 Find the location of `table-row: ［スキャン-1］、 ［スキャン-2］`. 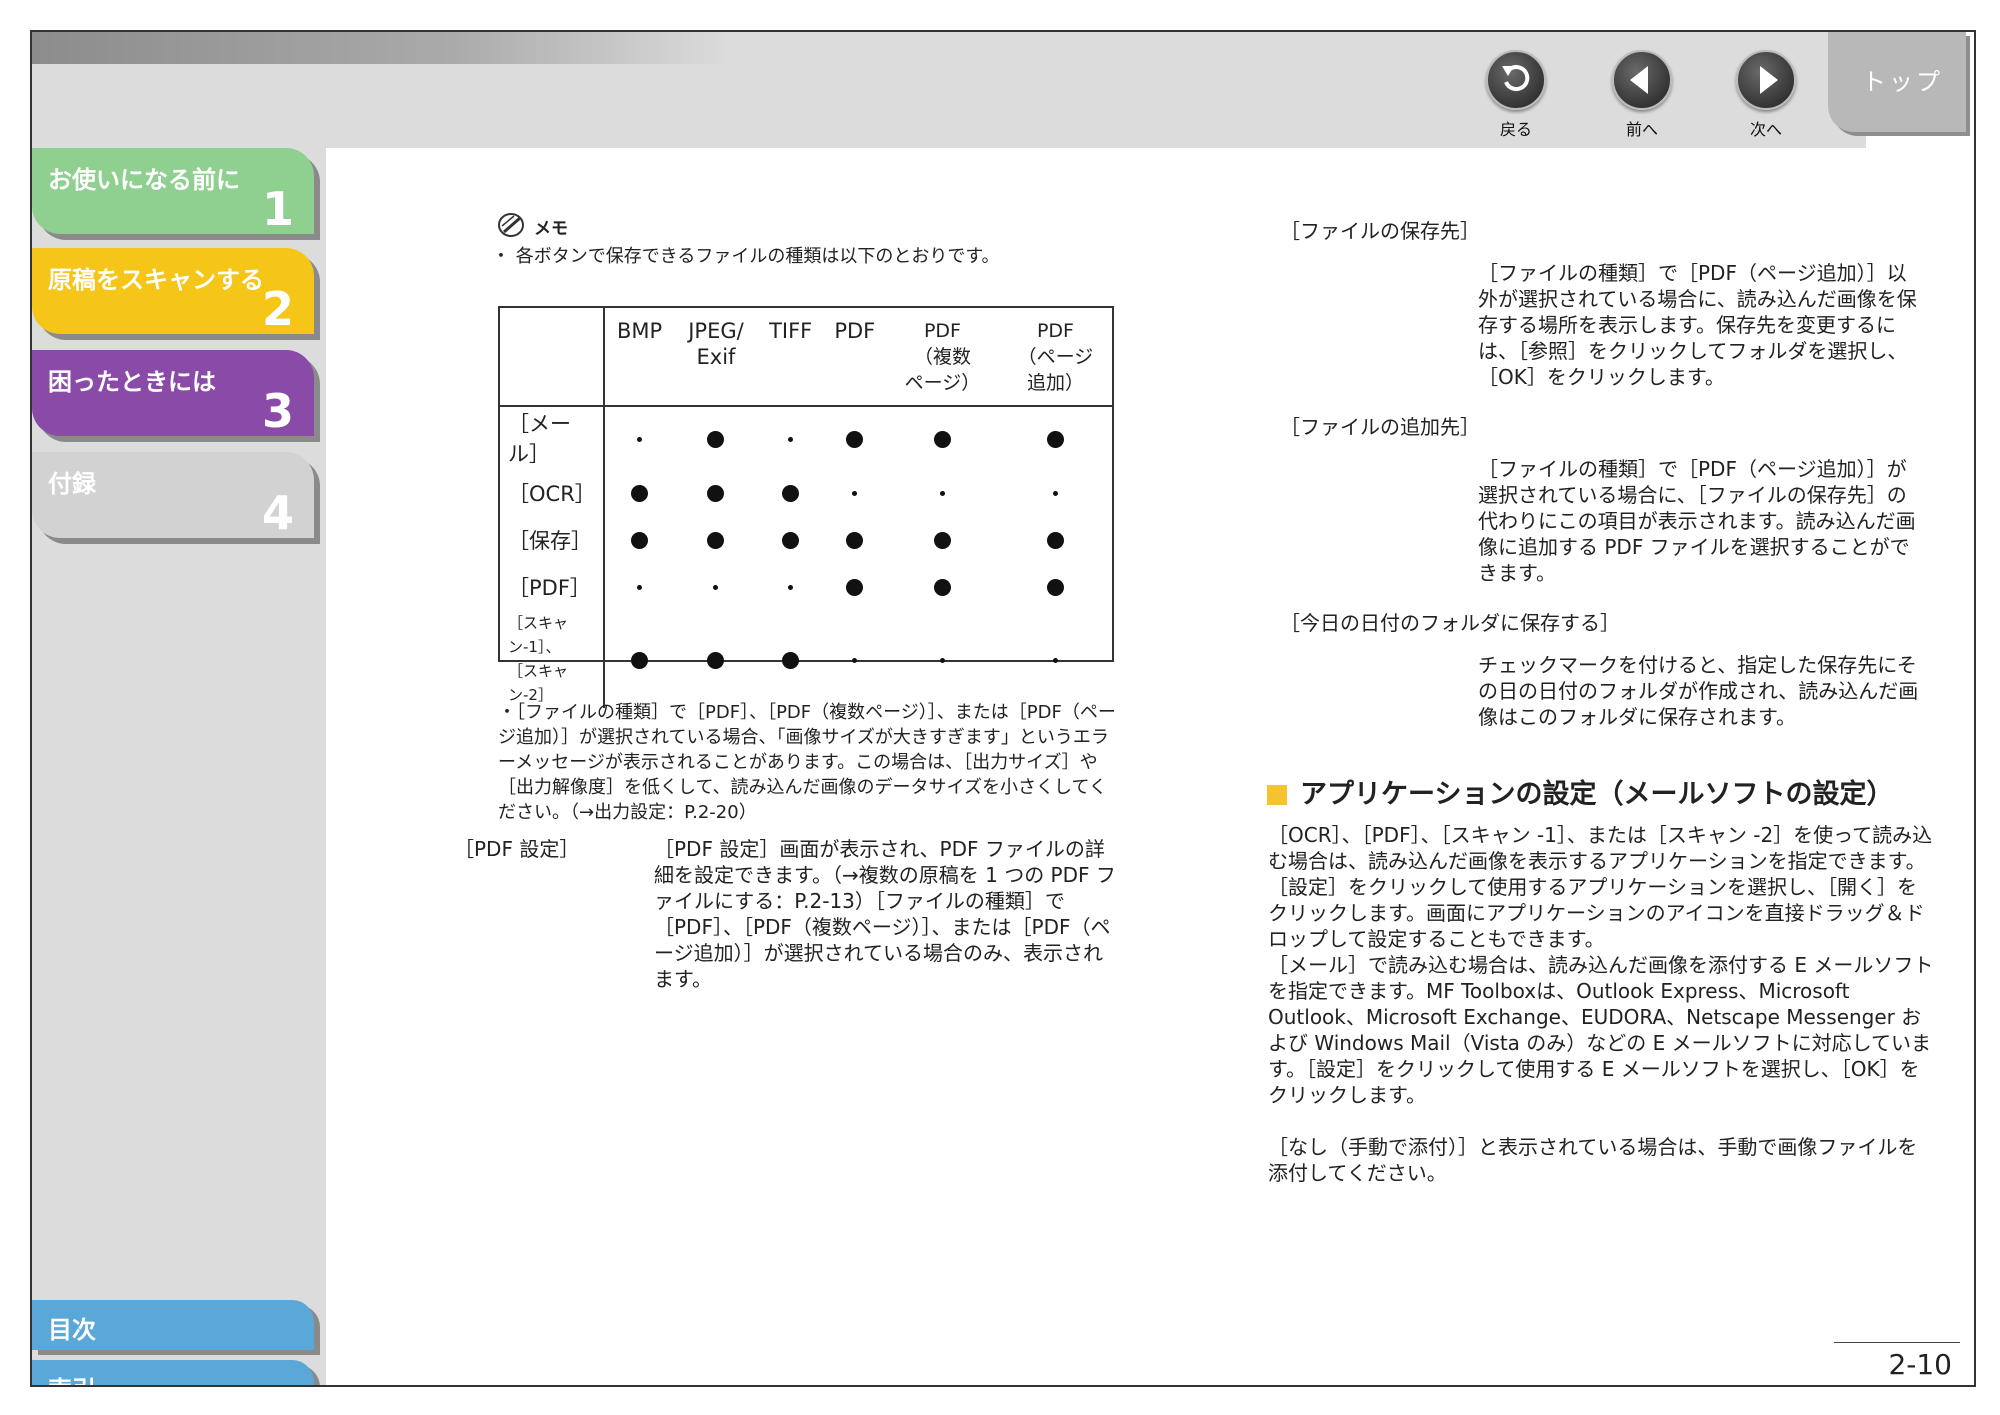

table-row: ［スキャン-1］、 ［スキャン-2］ is located at coordinates (806, 659).